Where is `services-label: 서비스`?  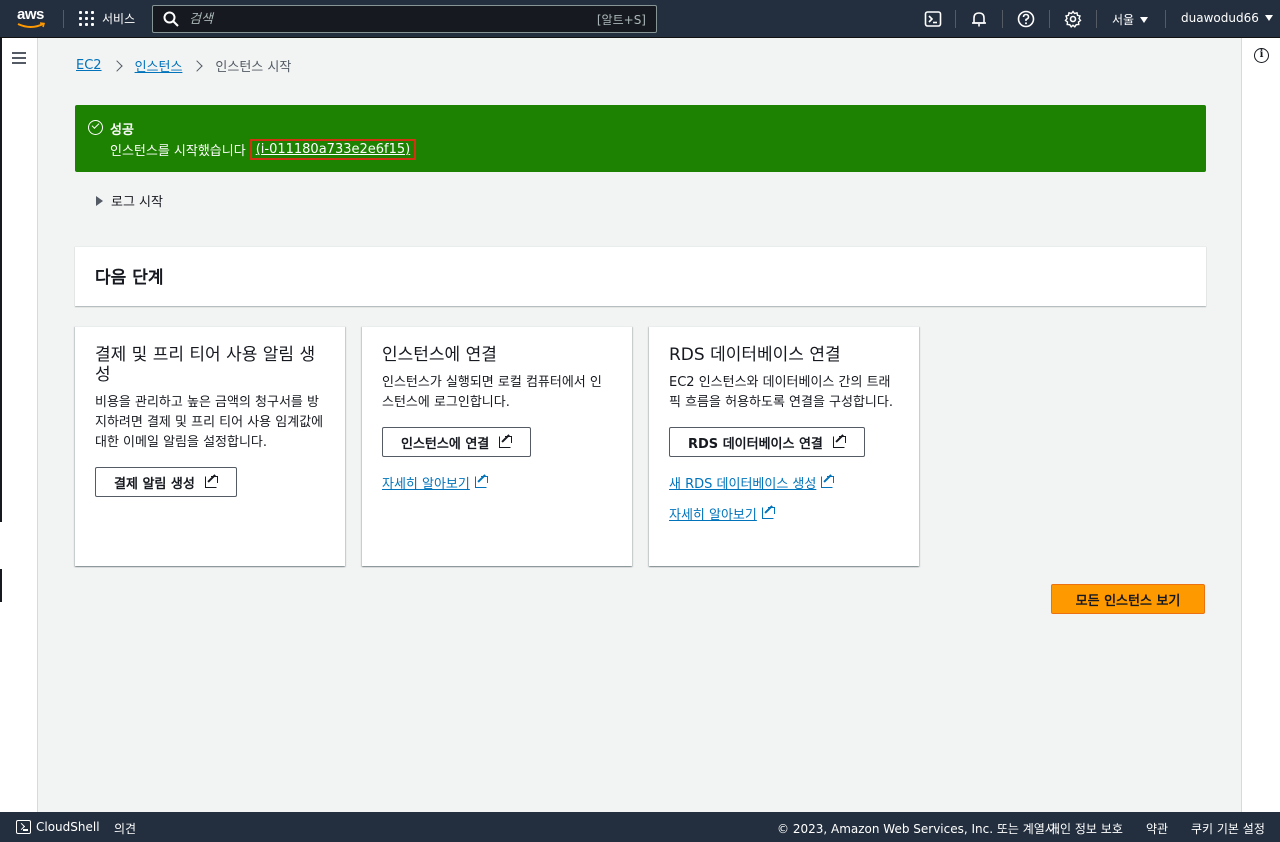 services-label: 서비스 is located at coordinates (119, 19).